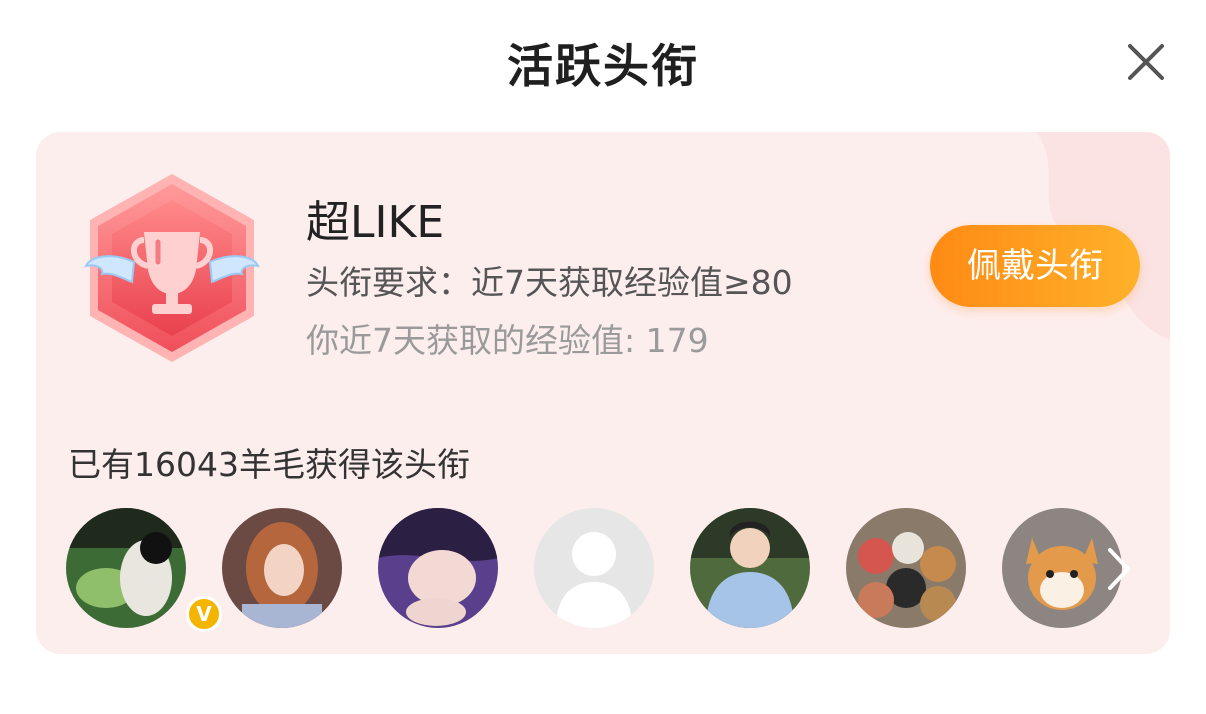 This screenshot has height=714, width=1206. I want to click on chevron-right-icon, so click(1119, 569).